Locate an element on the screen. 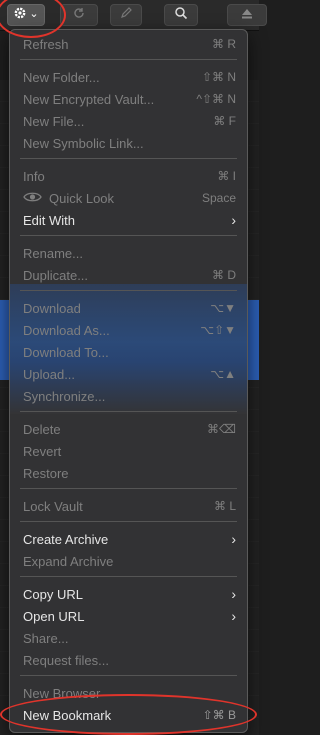  menu-item-label: Open URL is located at coordinates (54, 616).